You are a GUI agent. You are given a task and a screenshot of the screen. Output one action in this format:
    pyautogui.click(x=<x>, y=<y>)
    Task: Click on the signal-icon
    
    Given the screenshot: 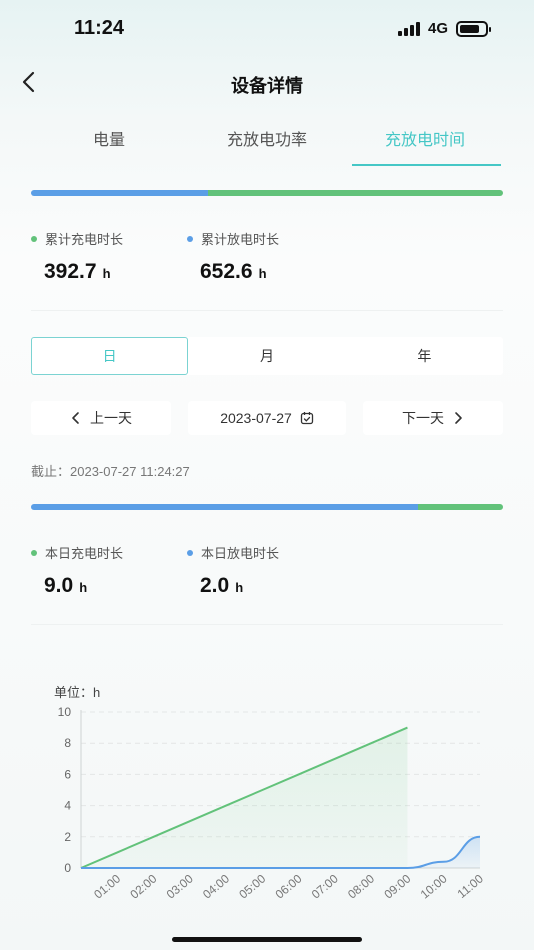 What is the action you would take?
    pyautogui.click(x=408, y=28)
    